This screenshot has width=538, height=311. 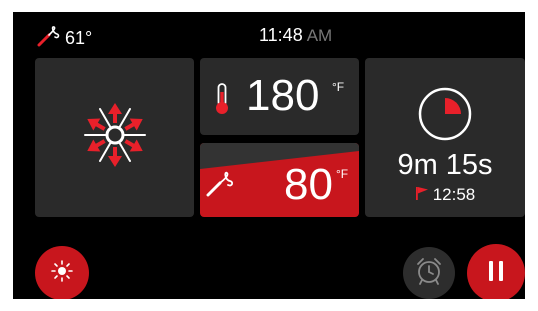 I want to click on timer-remaining: 9m 15s, so click(x=445, y=165).